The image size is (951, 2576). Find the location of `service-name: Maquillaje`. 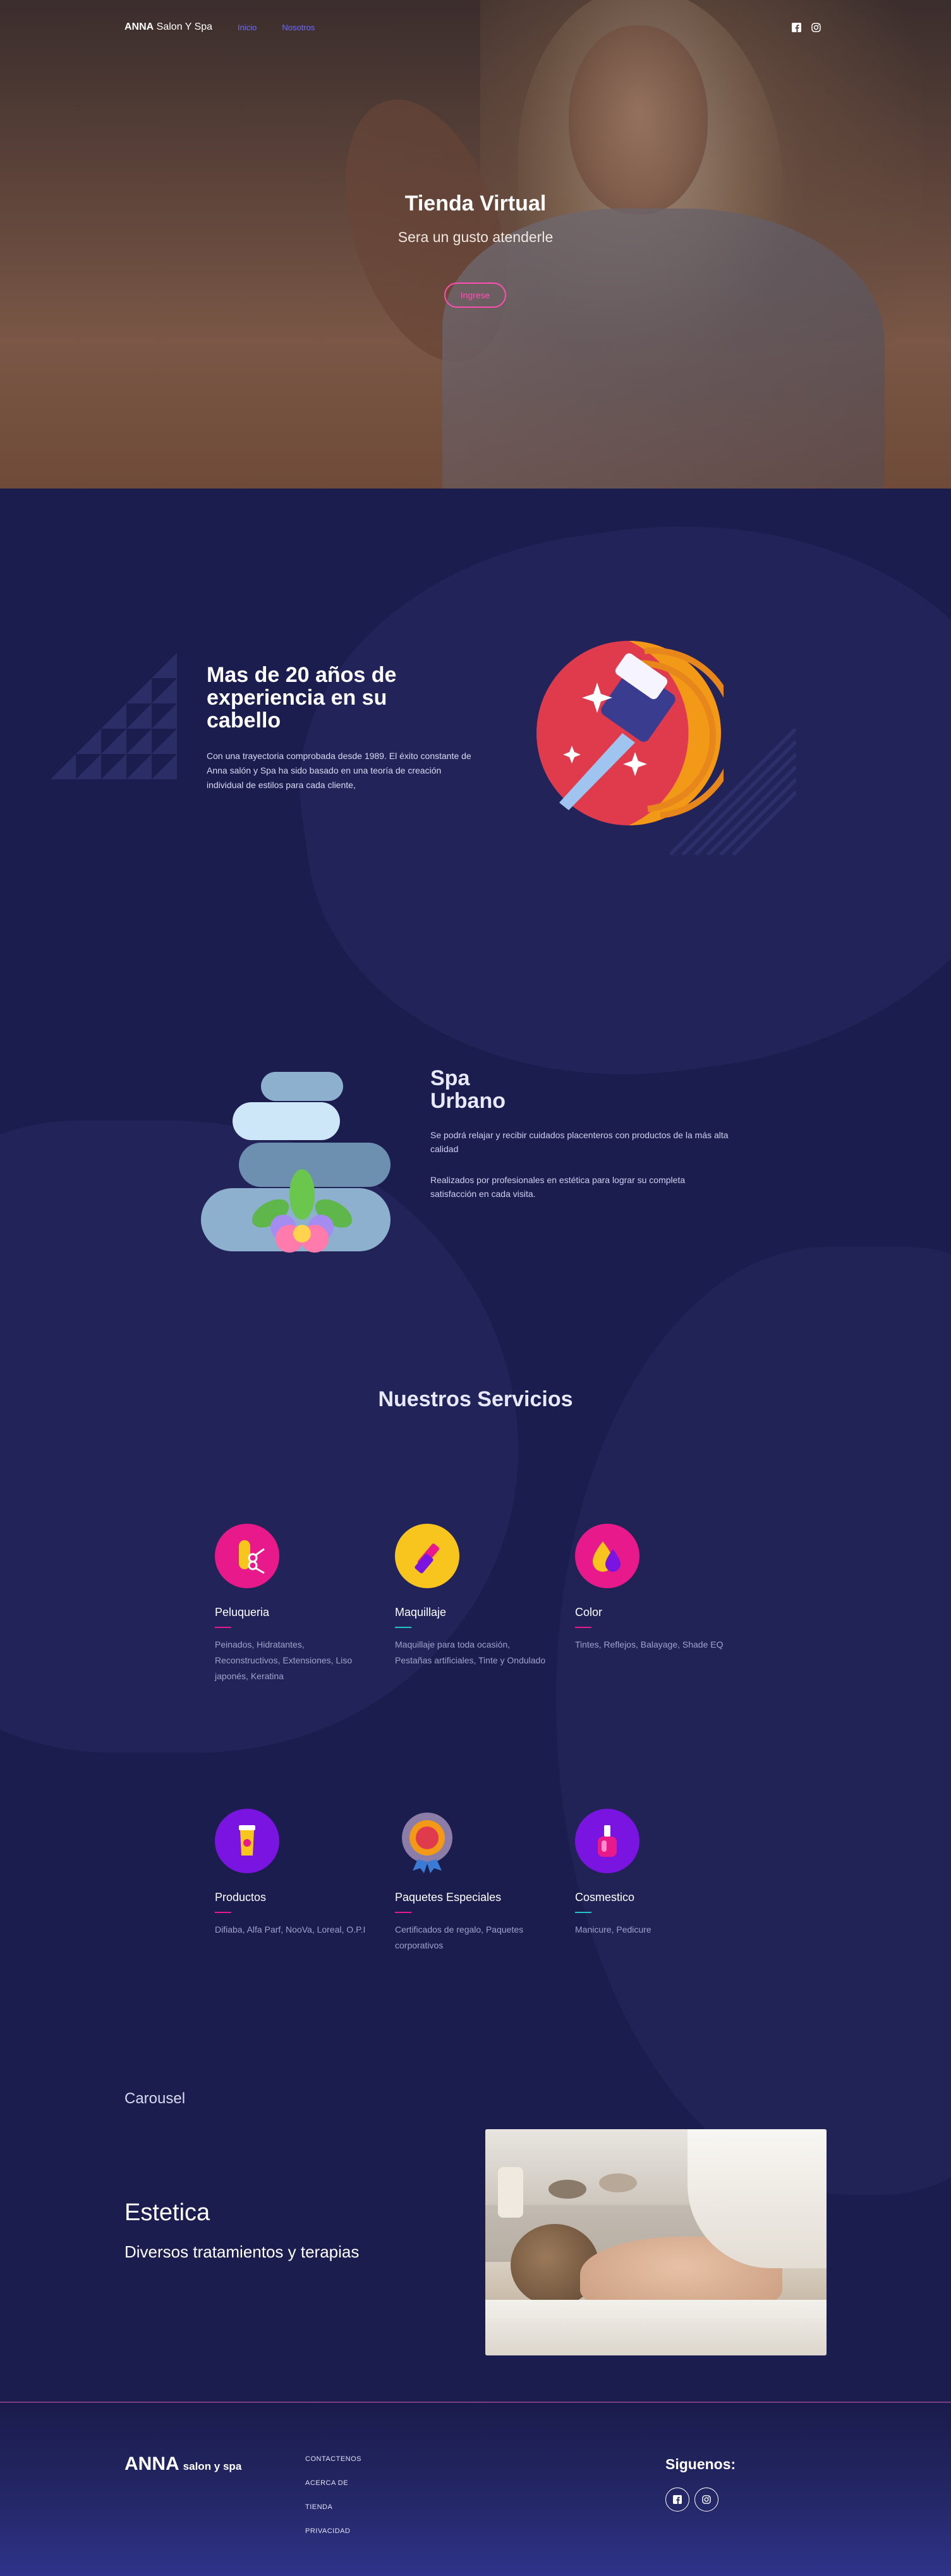

service-name: Maquillaje is located at coordinates (421, 1613).